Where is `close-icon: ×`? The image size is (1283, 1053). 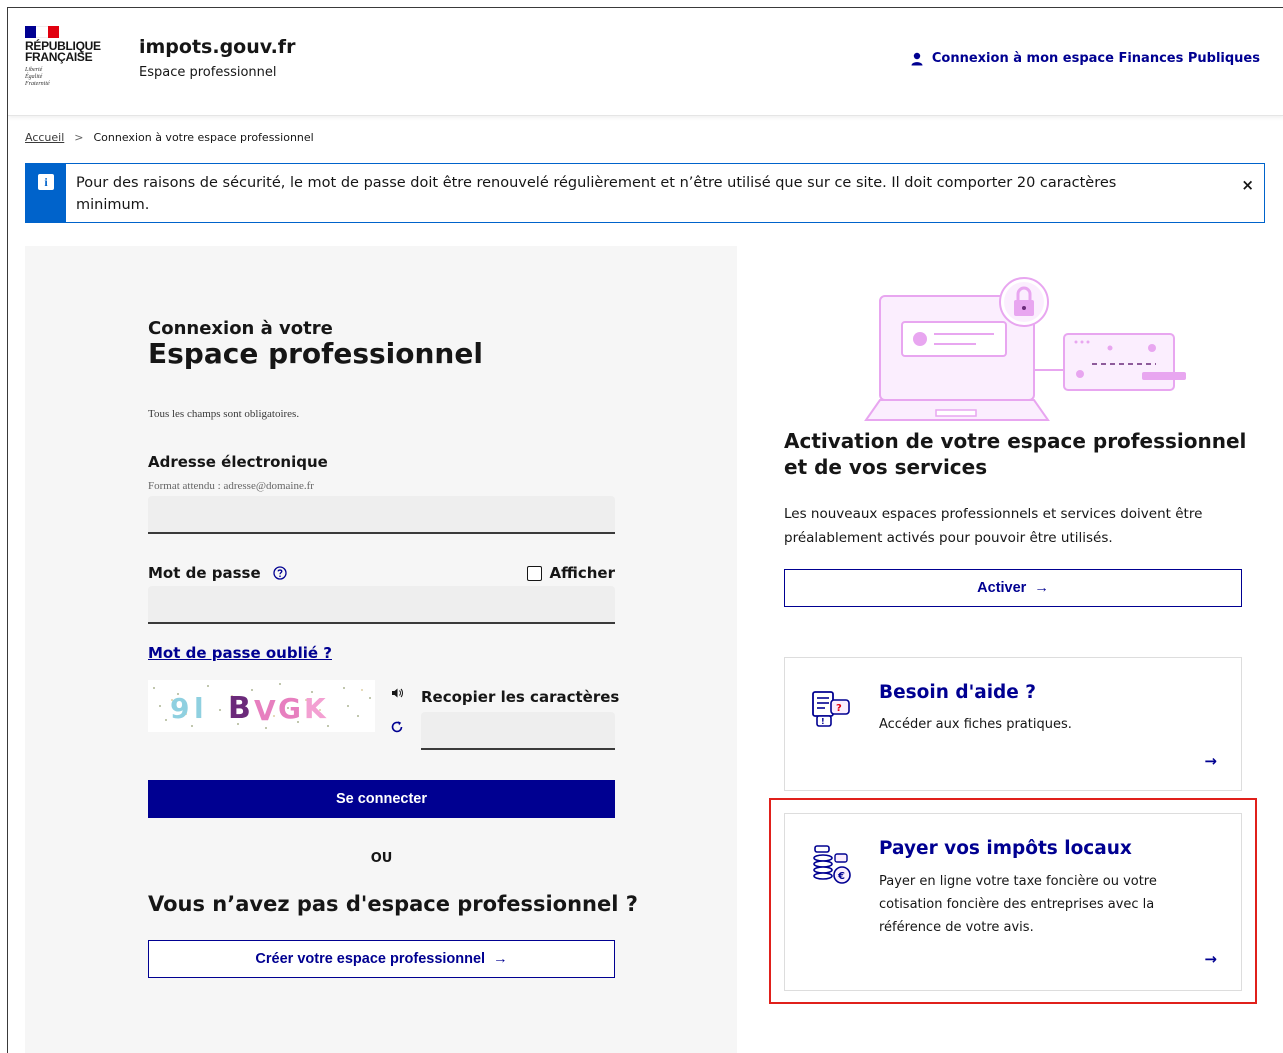
close-icon: × is located at coordinates (1247, 185).